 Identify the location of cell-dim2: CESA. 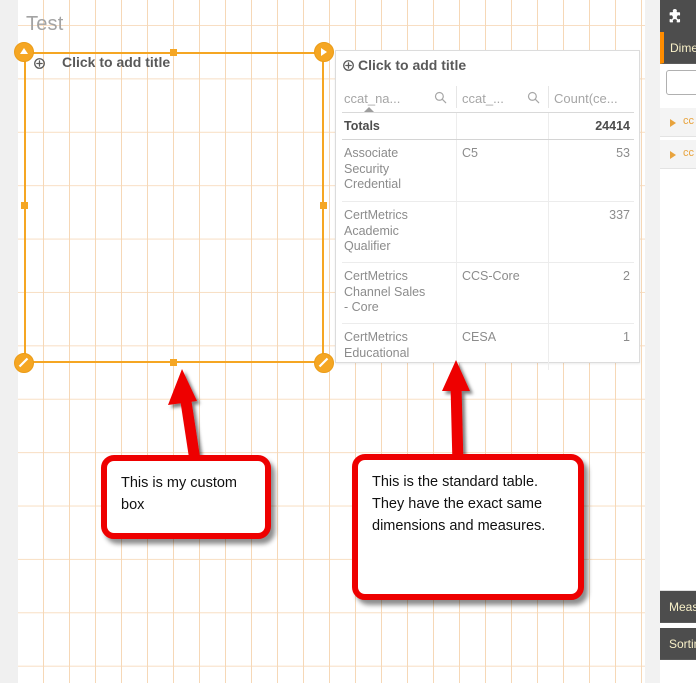
(502, 337).